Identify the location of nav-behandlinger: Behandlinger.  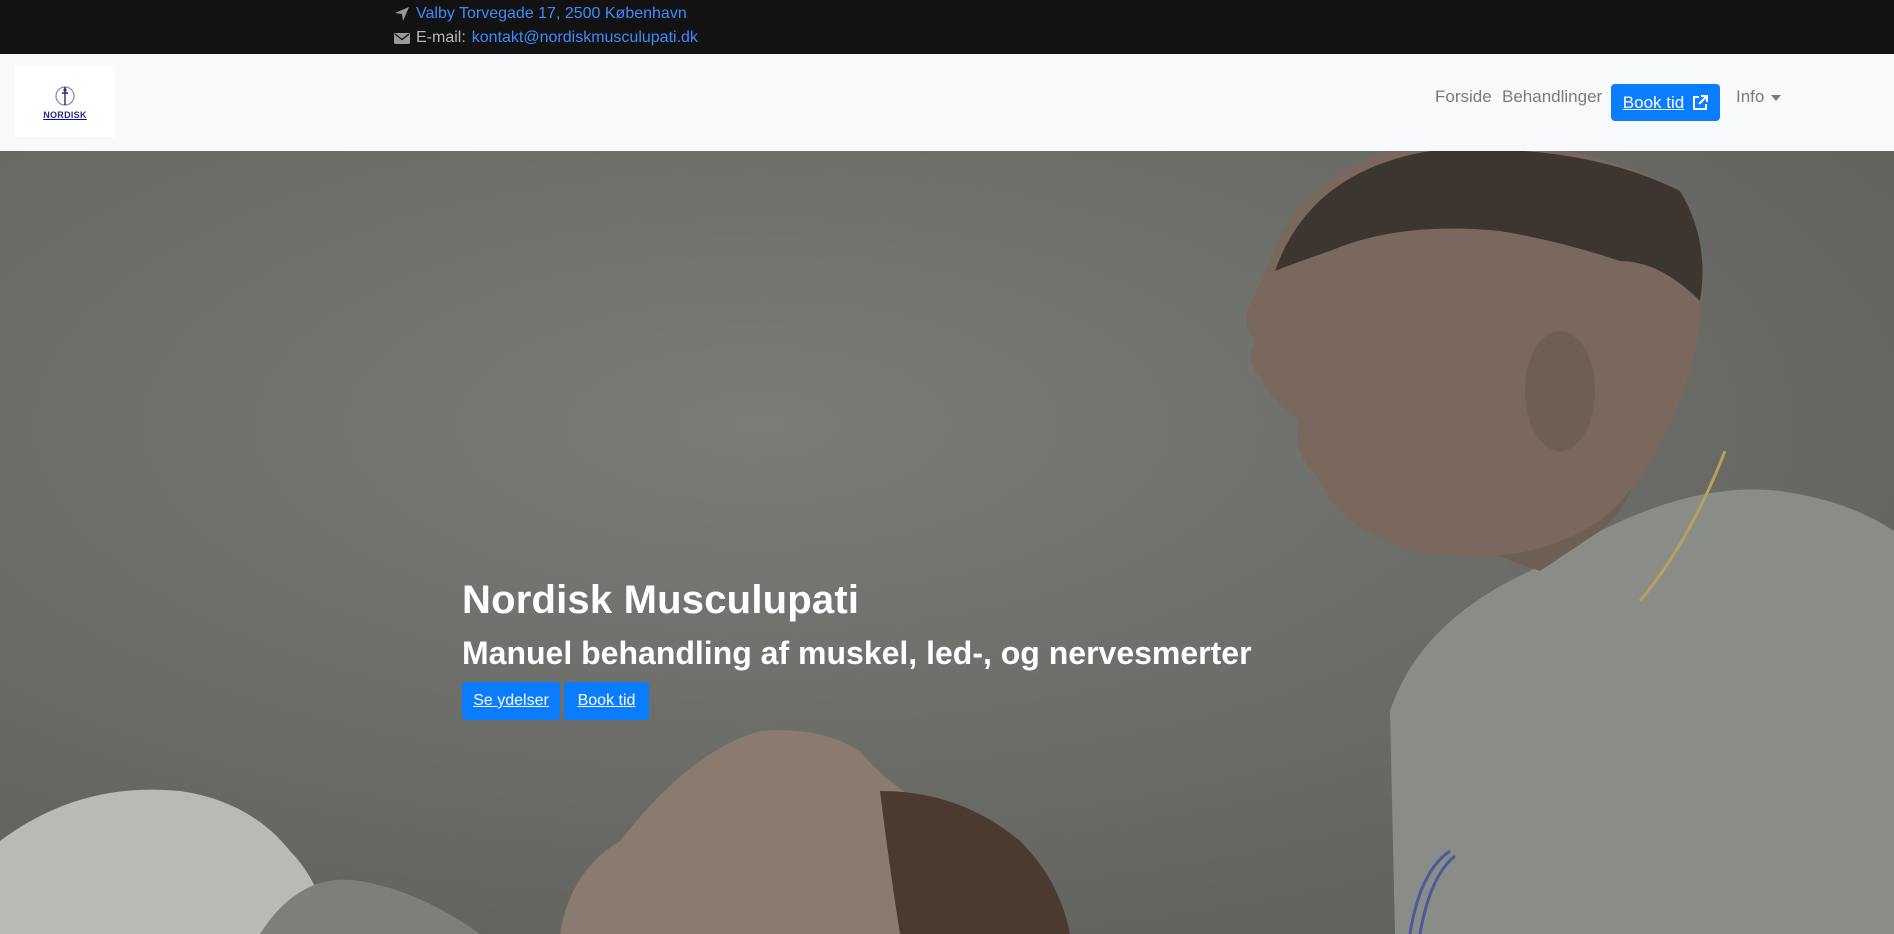
(1552, 97).